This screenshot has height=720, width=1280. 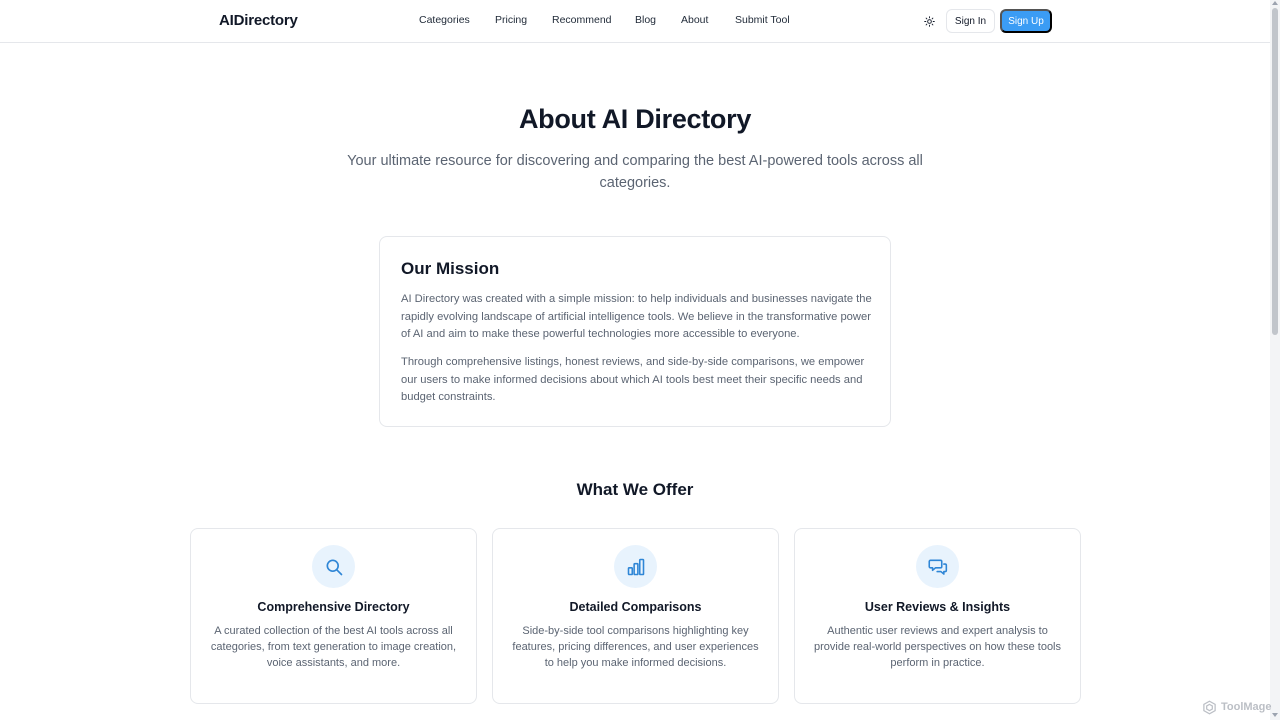 I want to click on offer-section-title: What We Offer, so click(x=635, y=489).